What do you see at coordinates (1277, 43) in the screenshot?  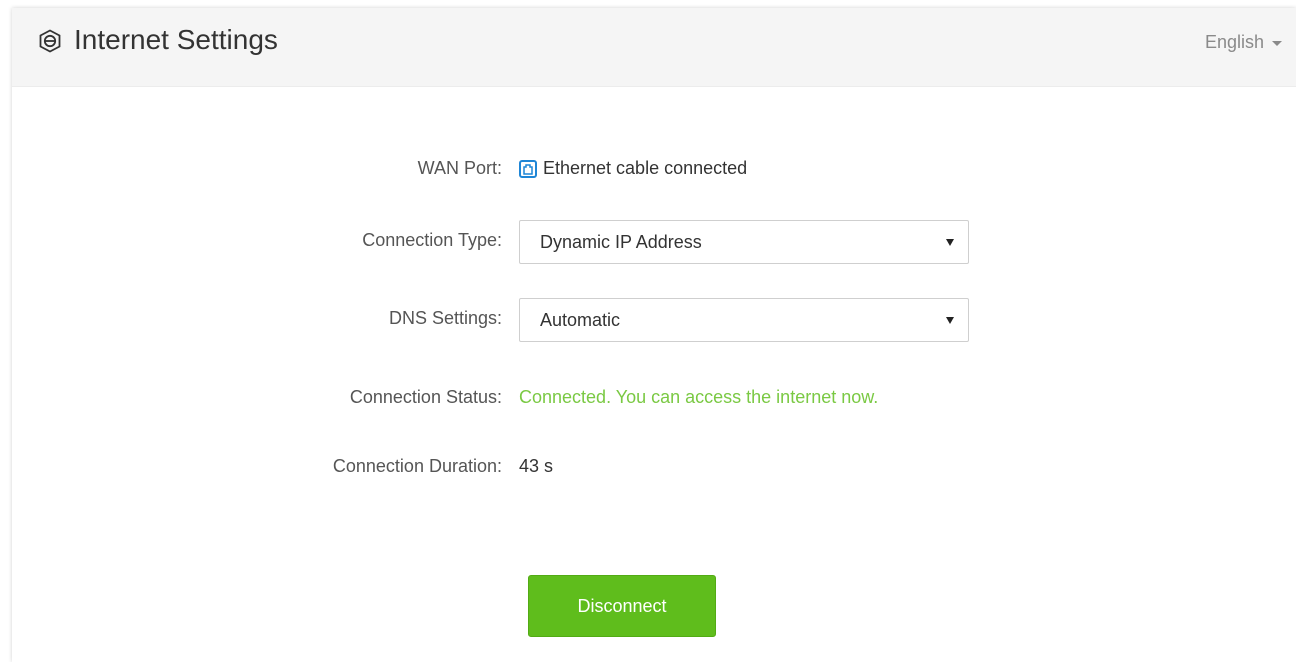 I see `chevron-down-icon` at bounding box center [1277, 43].